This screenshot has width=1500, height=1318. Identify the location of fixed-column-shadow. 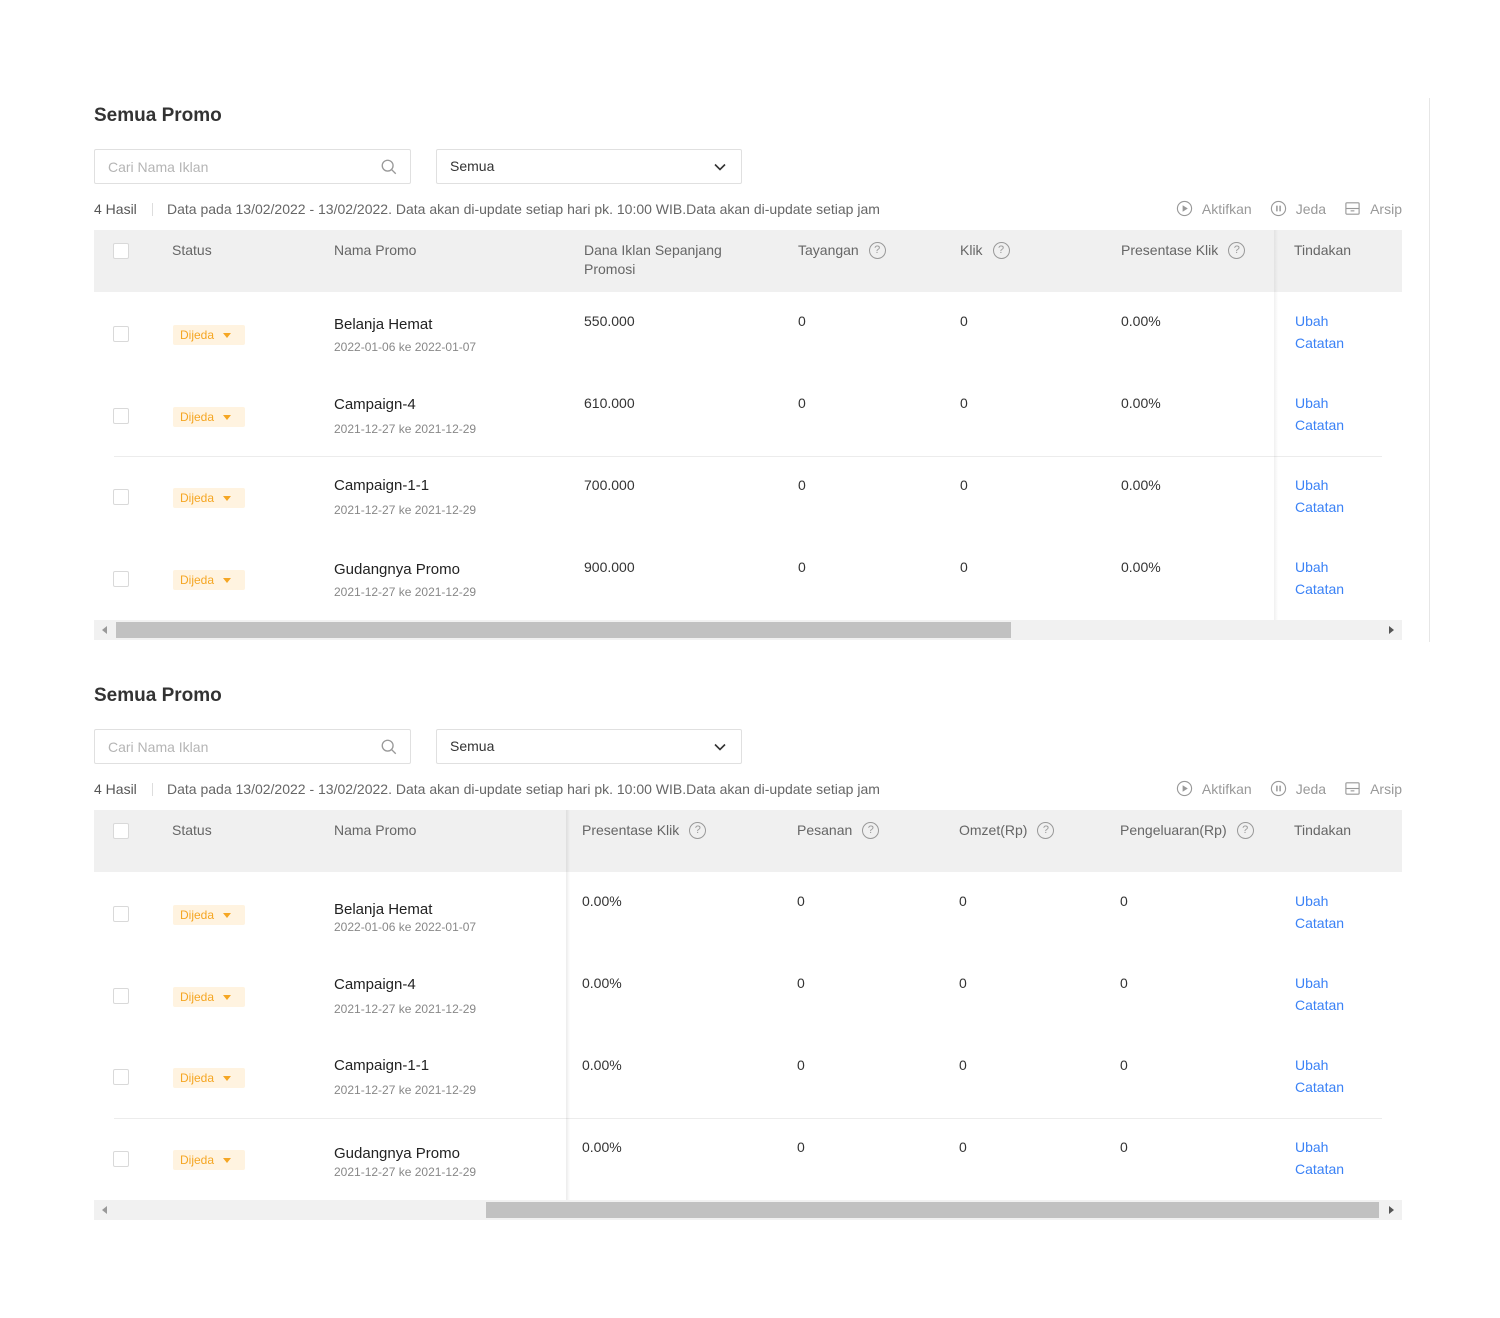
(1276, 425).